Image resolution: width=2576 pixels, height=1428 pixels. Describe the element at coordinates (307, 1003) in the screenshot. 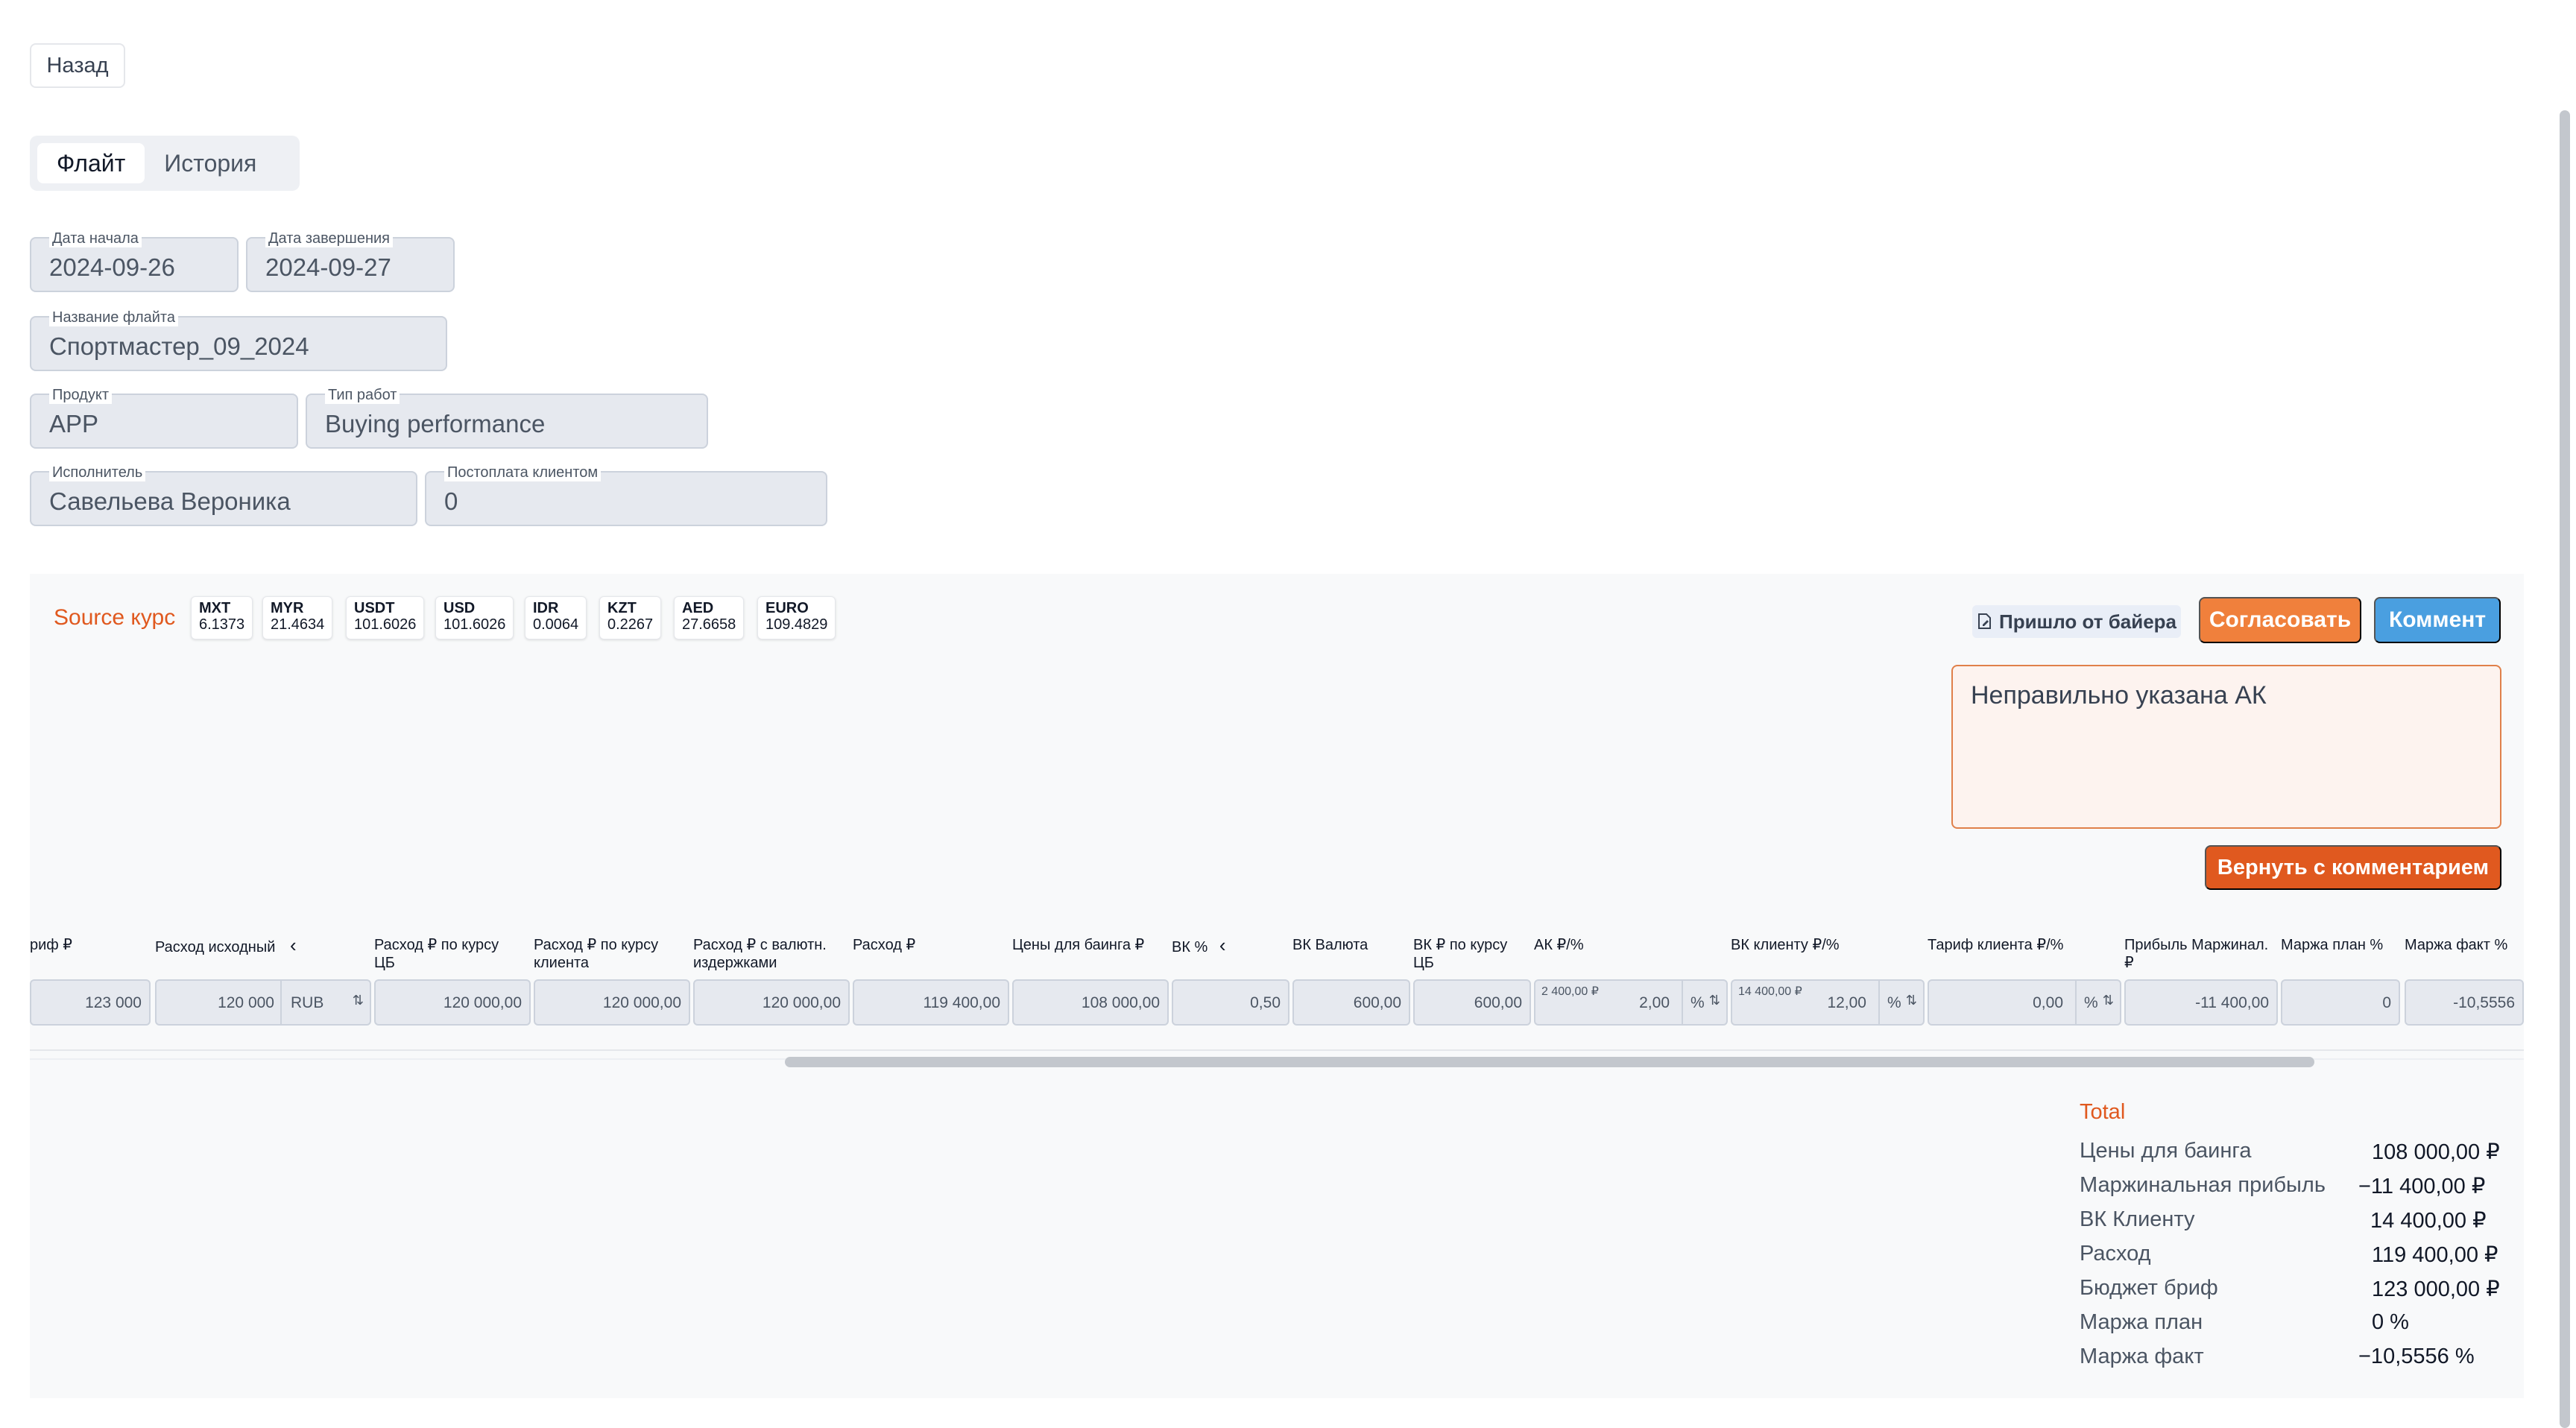

I see `currency-select: RUB` at that location.